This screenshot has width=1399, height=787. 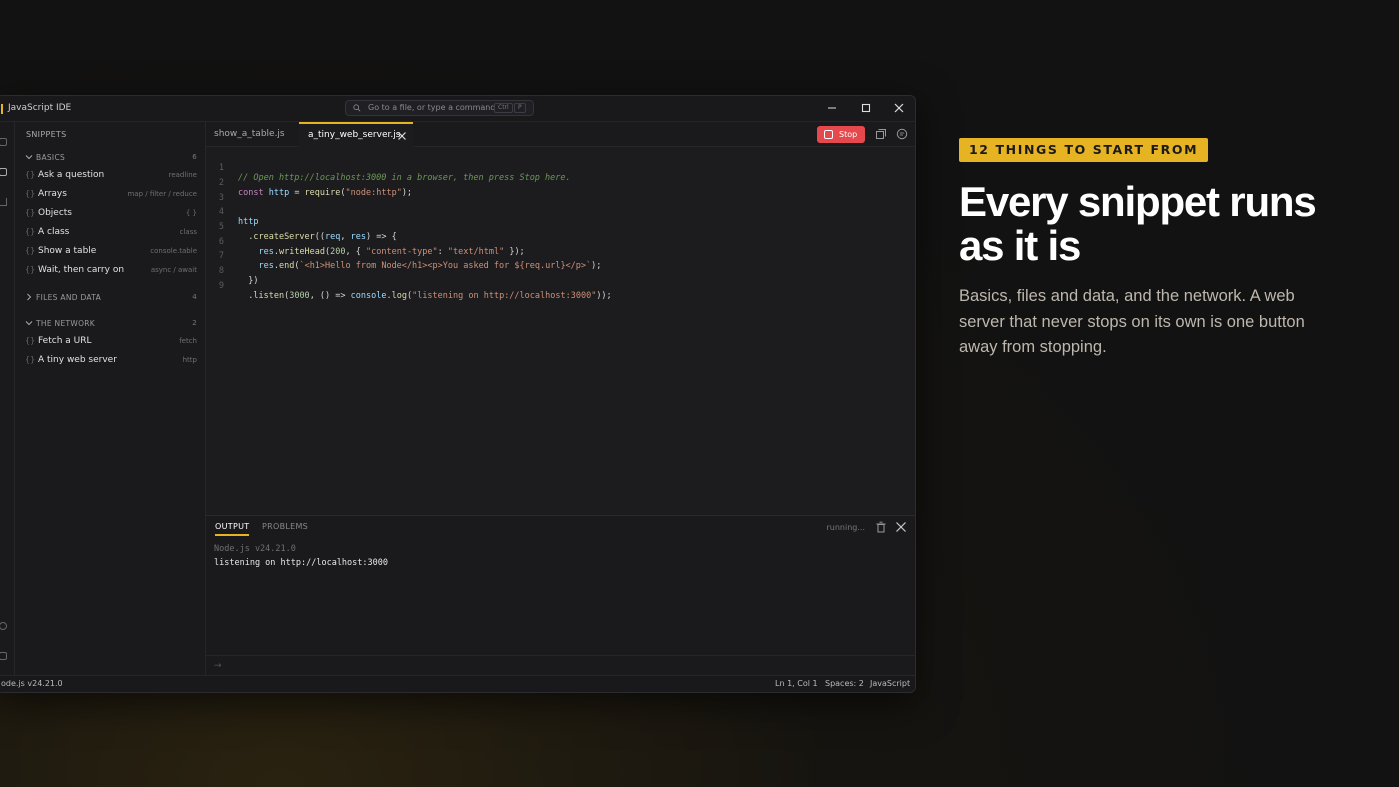 What do you see at coordinates (881, 527) in the screenshot?
I see `trash-icon` at bounding box center [881, 527].